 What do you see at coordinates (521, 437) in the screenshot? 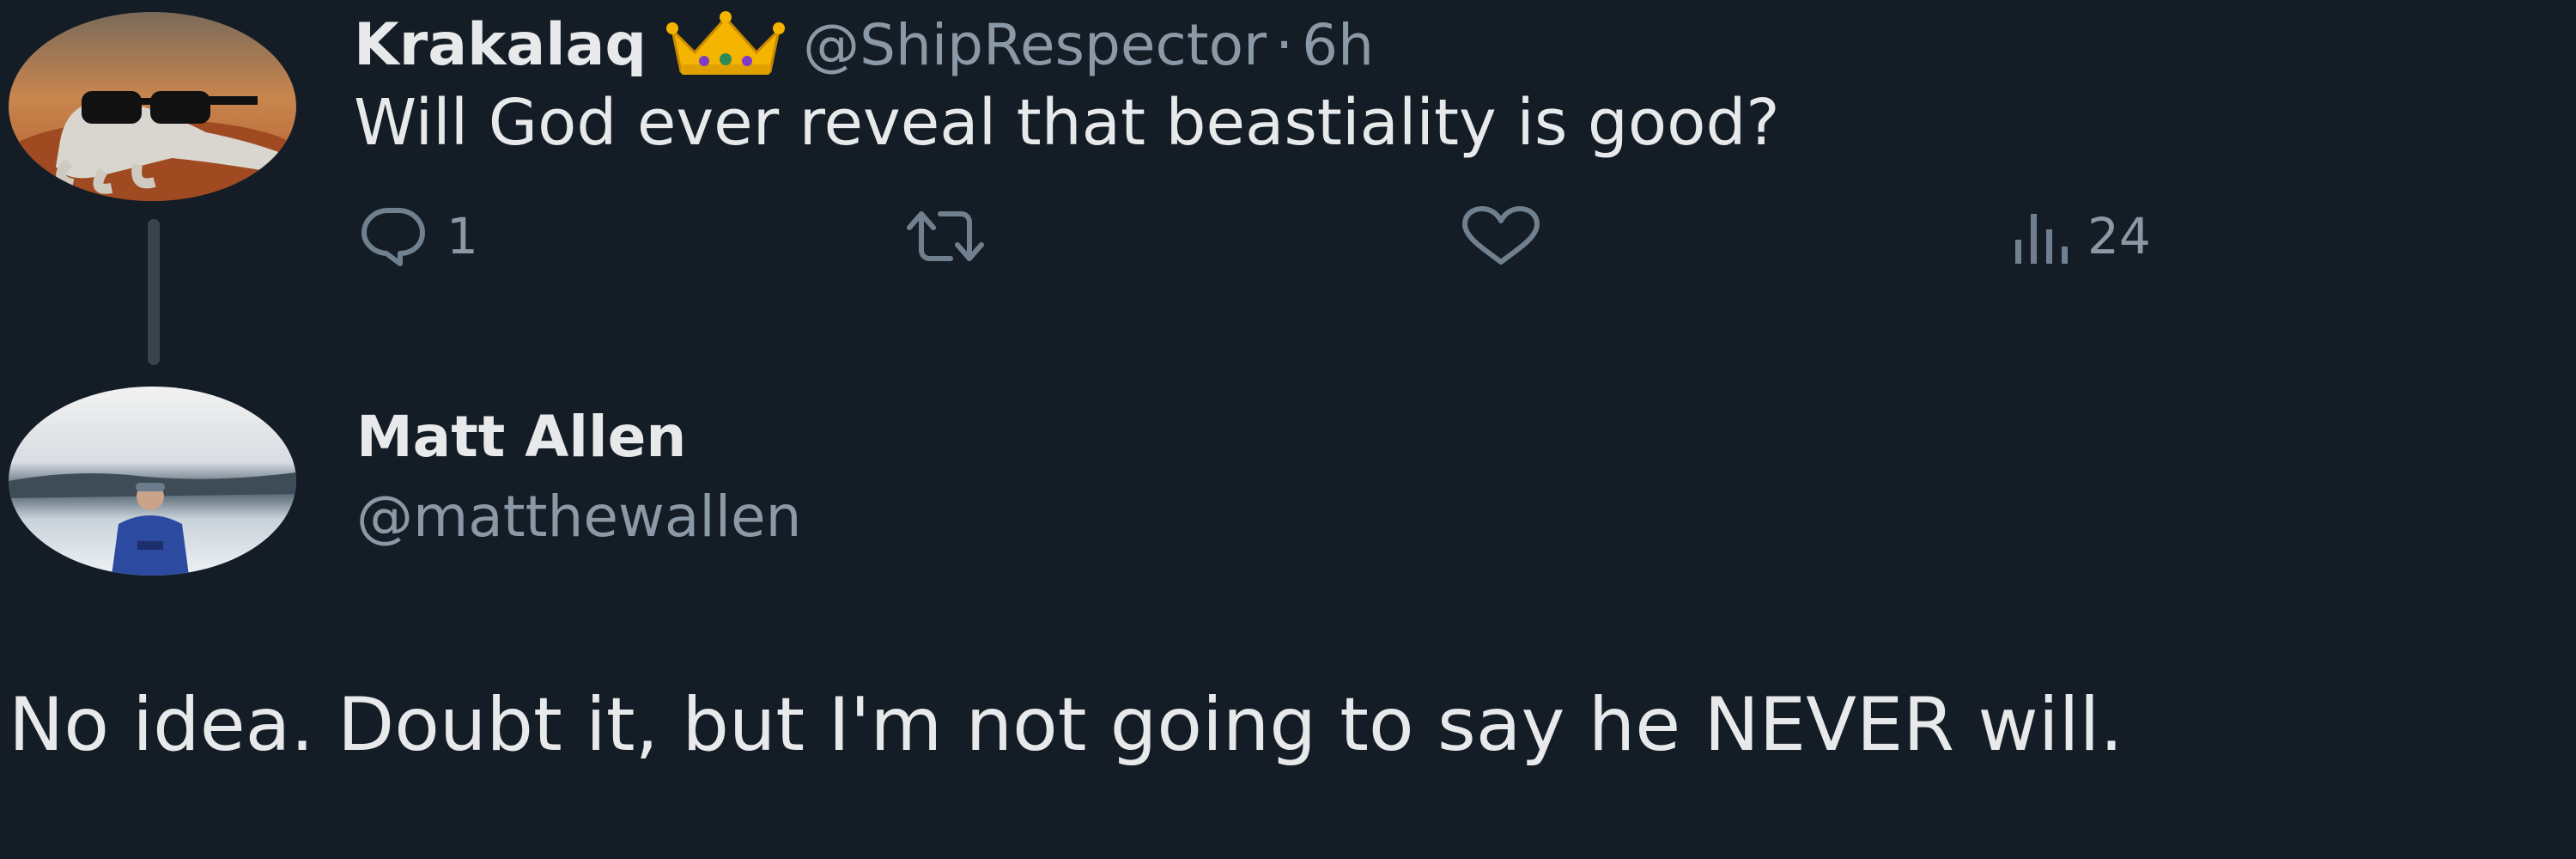
I see `display-name: Matt Allen` at bounding box center [521, 437].